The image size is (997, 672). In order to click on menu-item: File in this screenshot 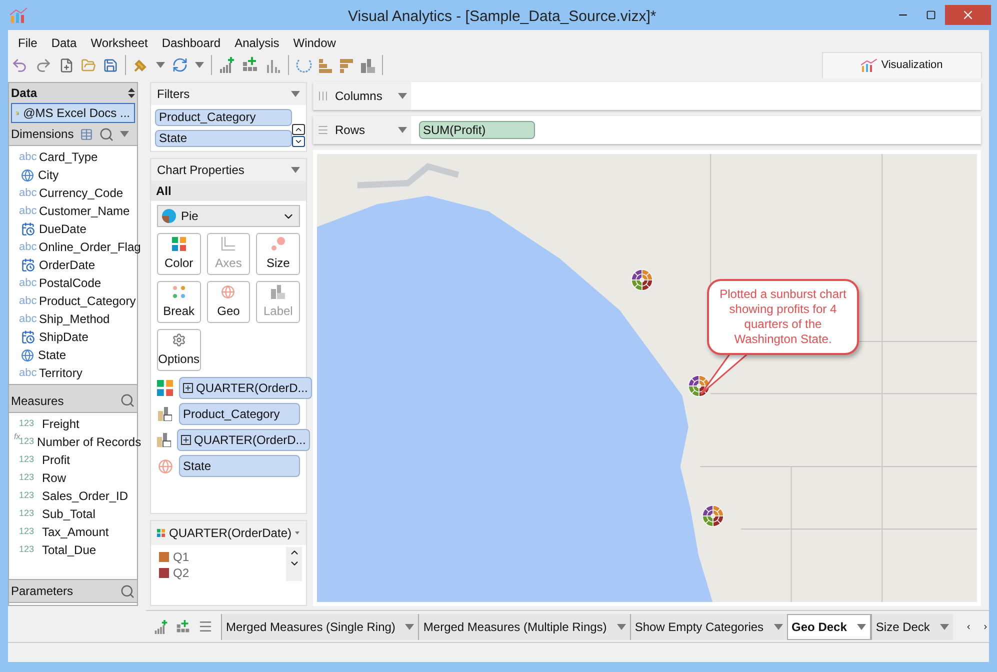, I will do `click(28, 43)`.